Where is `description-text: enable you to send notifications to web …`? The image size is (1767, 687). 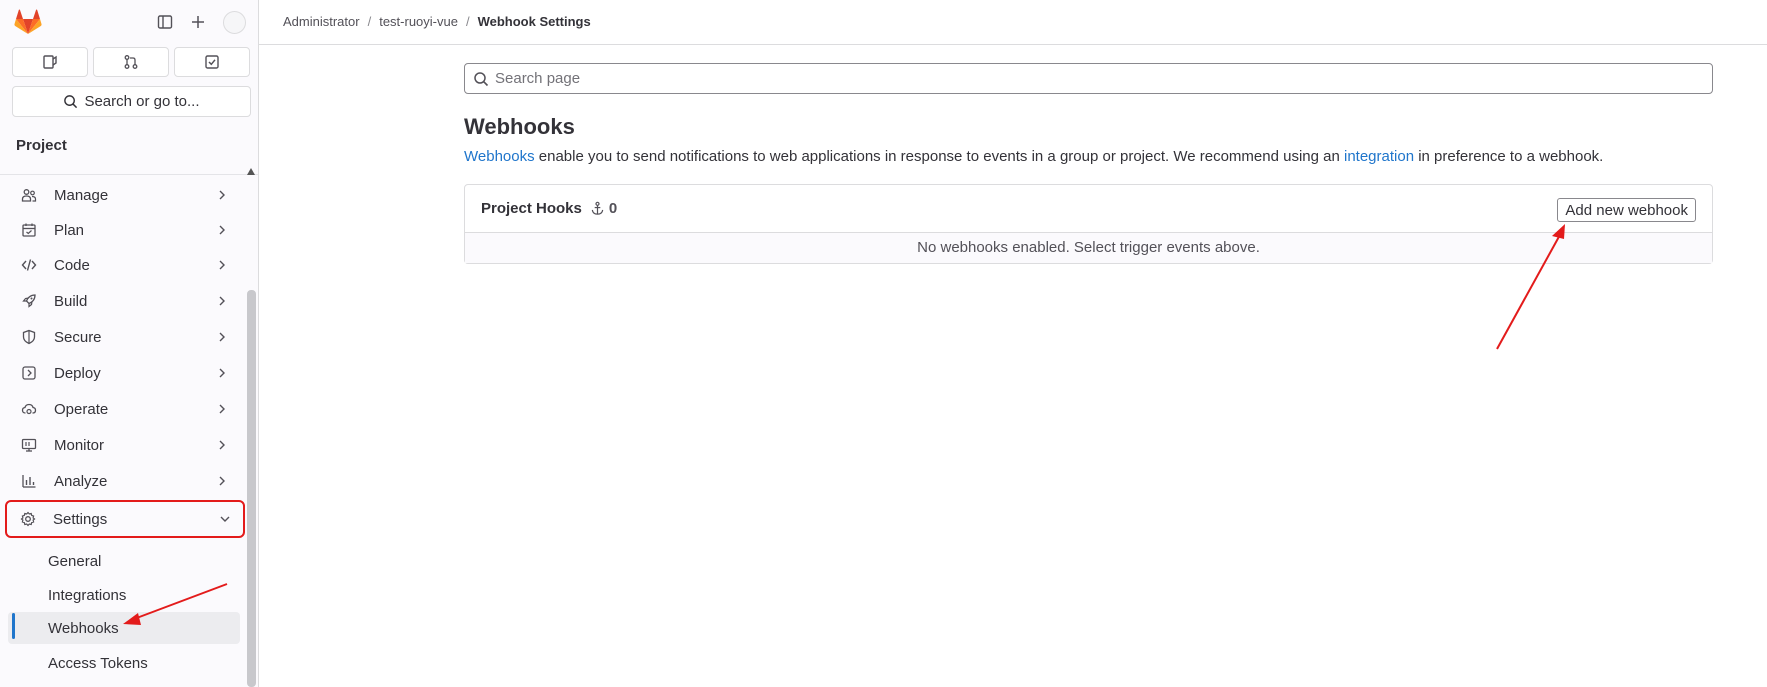 description-text: enable you to send notifications to web … is located at coordinates (939, 156).